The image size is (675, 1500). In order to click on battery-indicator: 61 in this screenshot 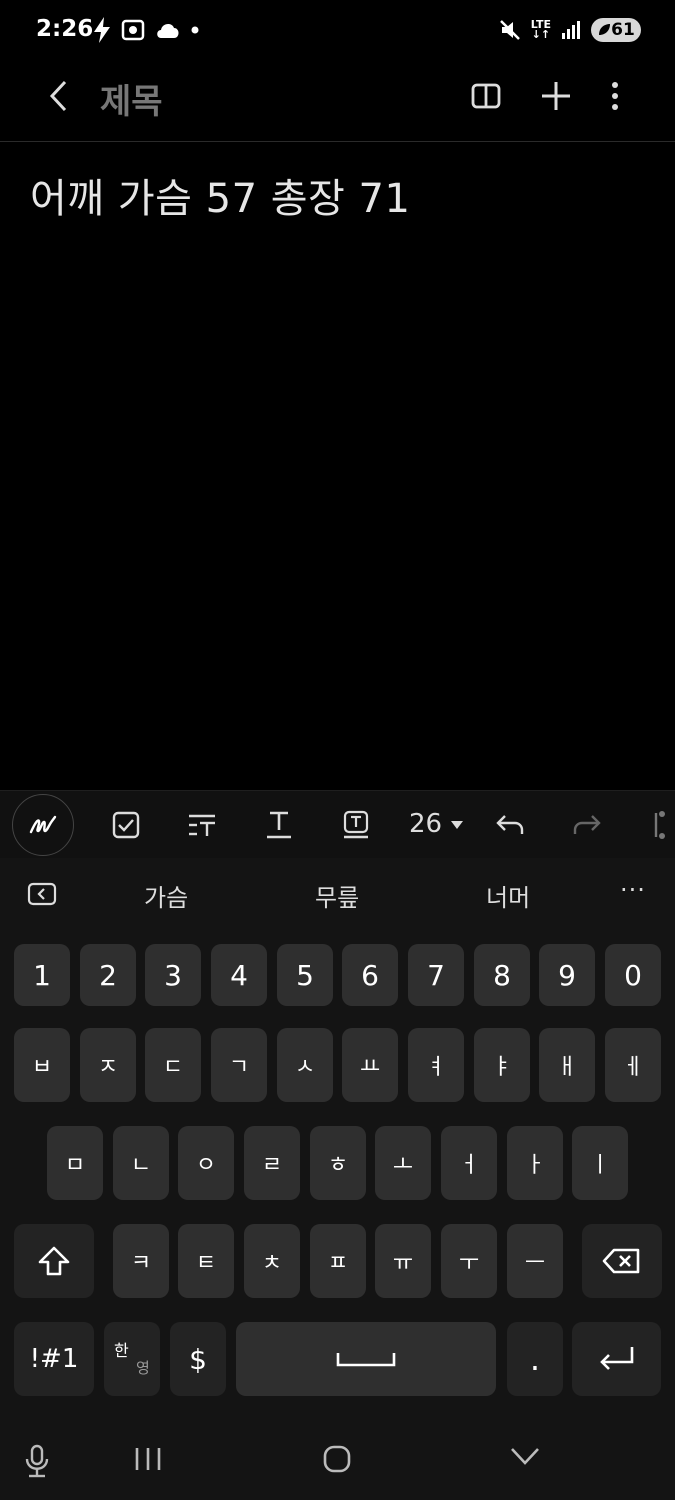, I will do `click(616, 30)`.